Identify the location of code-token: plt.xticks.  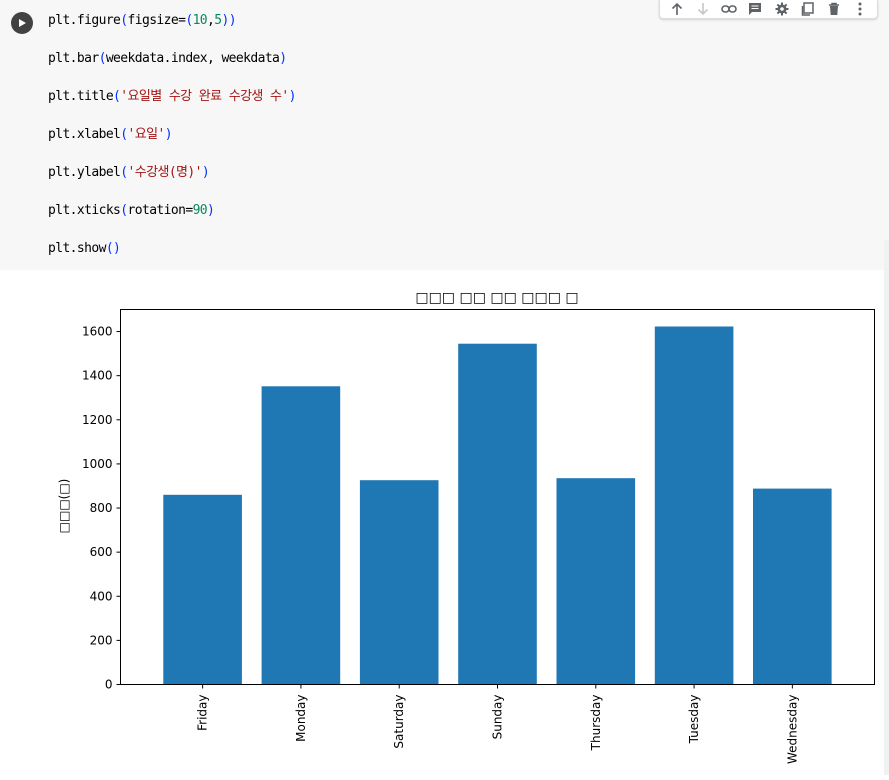
(84, 210).